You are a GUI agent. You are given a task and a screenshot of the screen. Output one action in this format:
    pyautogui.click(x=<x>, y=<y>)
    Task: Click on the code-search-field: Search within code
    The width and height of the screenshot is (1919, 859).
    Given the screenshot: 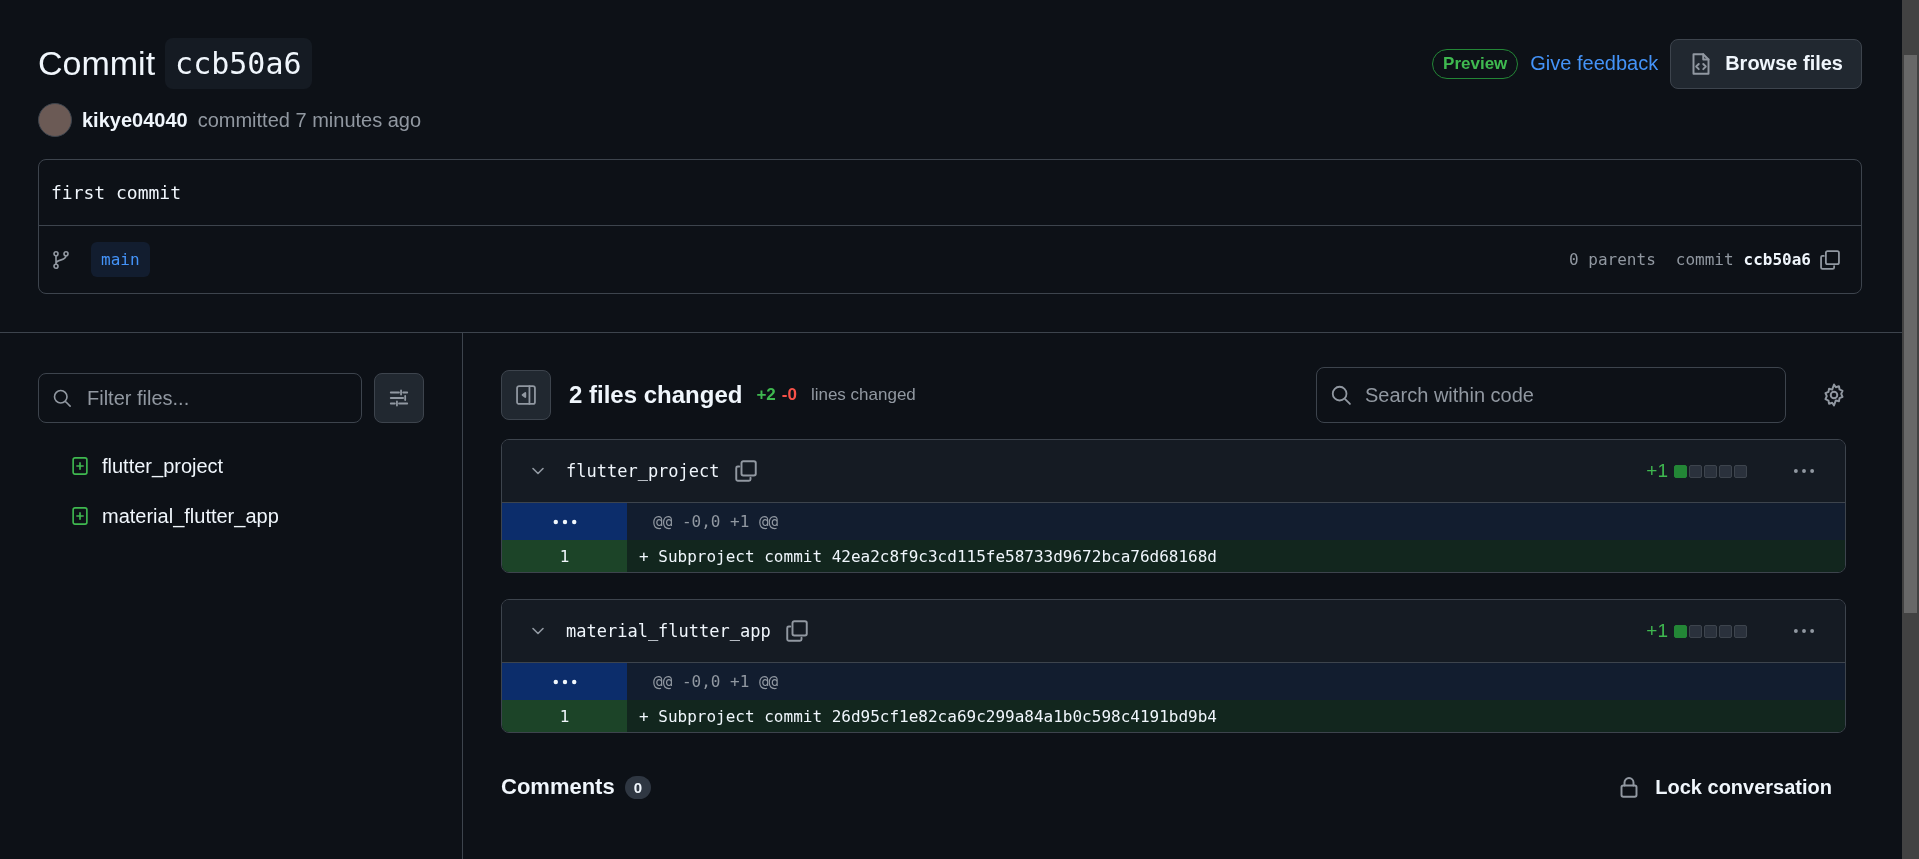 What is the action you would take?
    pyautogui.click(x=1551, y=395)
    